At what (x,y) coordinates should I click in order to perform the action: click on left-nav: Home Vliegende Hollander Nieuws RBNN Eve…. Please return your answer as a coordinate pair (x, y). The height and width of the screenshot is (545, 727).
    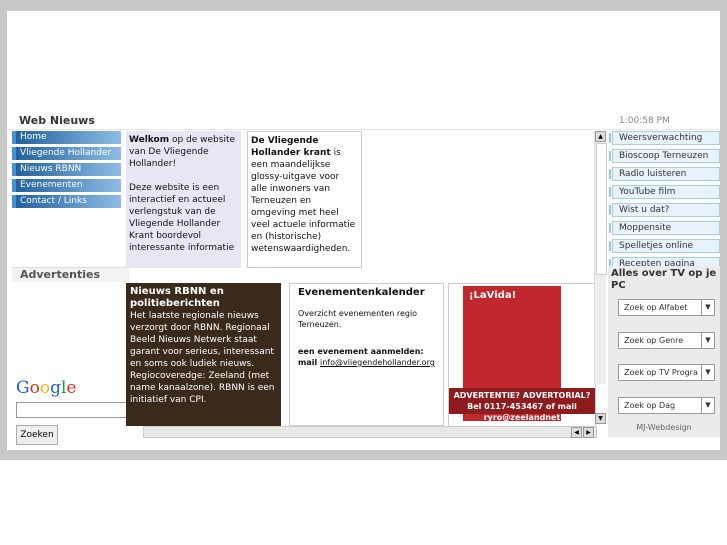
    Looking at the image, I should click on (66, 171).